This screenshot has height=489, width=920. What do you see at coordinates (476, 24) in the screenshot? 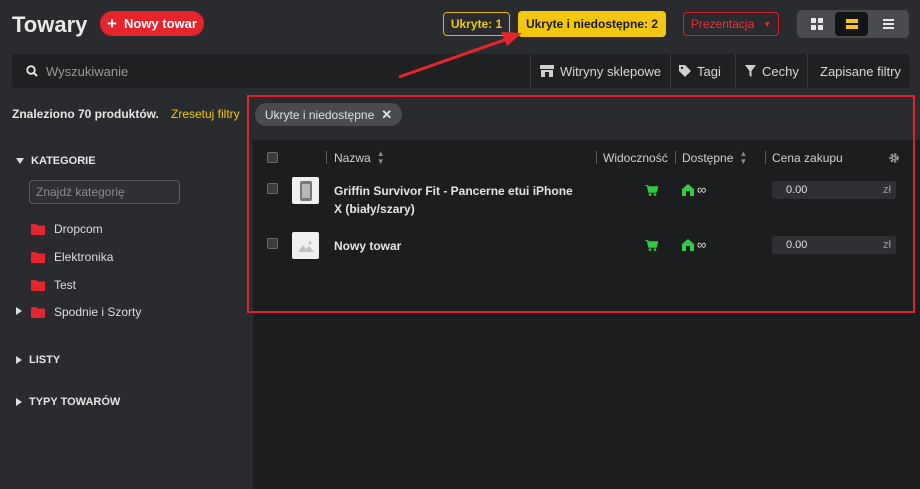
I see `hidden-filter-button: Ukryte: 1` at bounding box center [476, 24].